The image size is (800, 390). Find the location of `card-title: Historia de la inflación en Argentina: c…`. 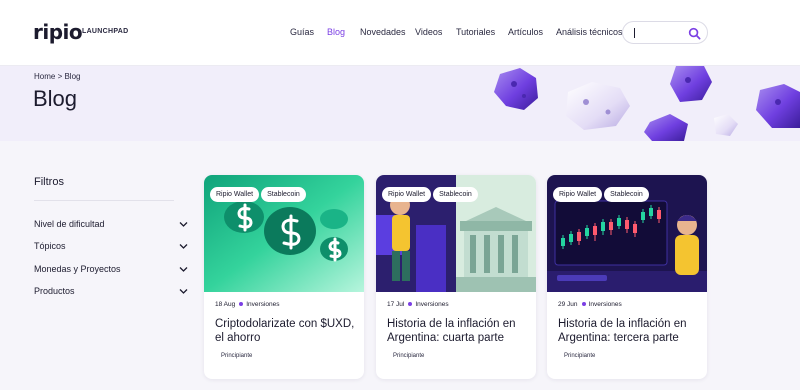

card-title: Historia de la inflación en Argentina: c… is located at coordinates (458, 331).